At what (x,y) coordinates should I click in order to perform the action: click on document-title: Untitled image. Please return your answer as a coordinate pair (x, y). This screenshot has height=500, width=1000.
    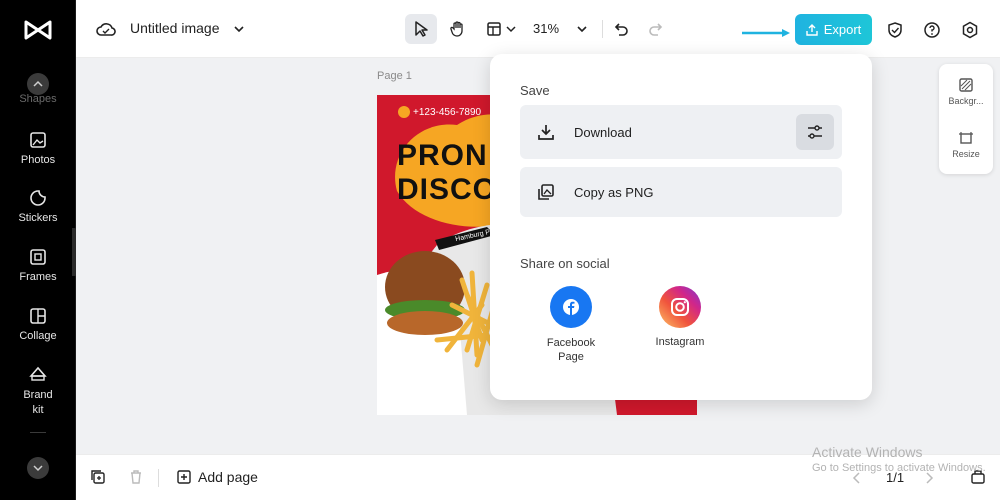
    Looking at the image, I should click on (175, 28).